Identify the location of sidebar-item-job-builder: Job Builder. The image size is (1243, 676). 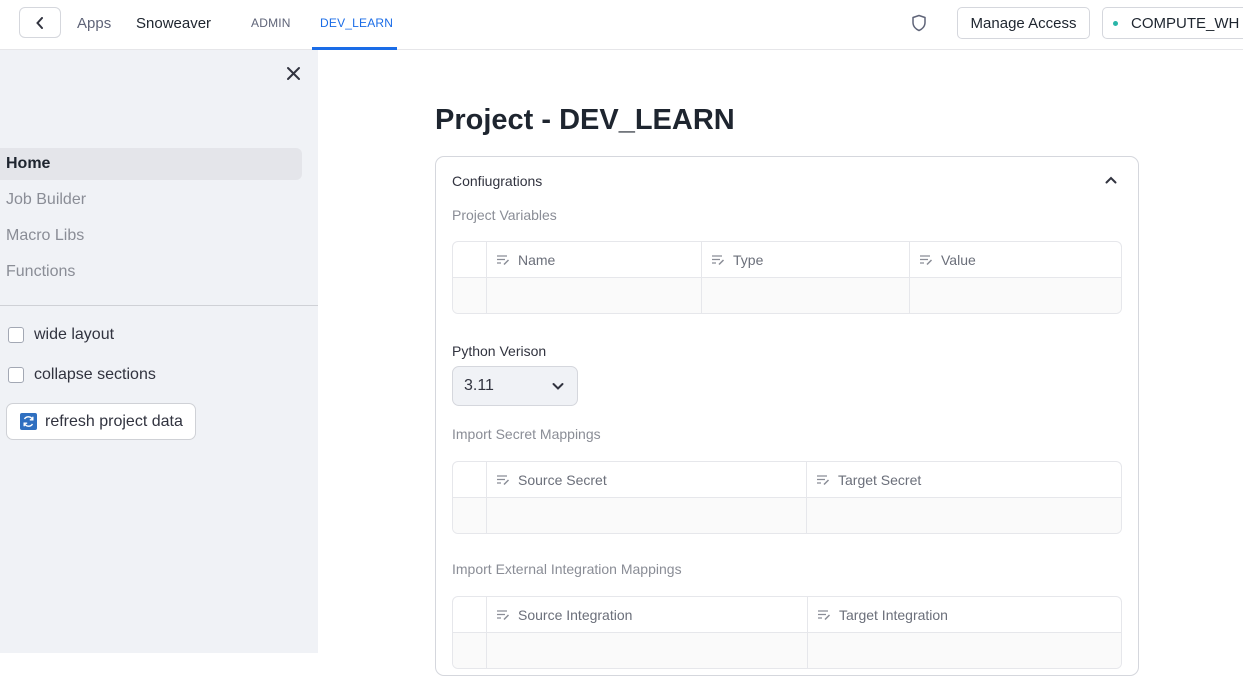
(151, 200).